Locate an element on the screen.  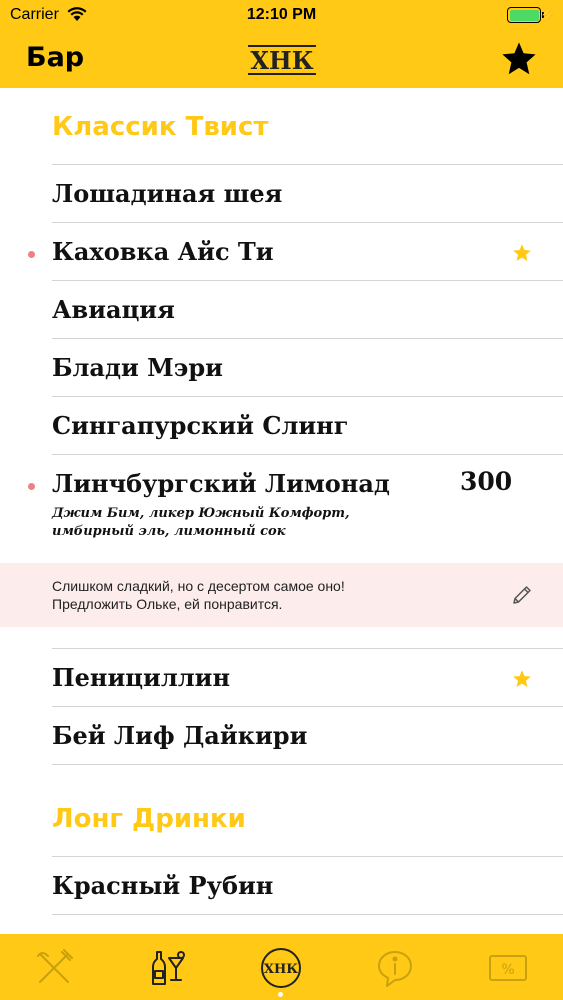
active-tab-indicator is located at coordinates (280, 994).